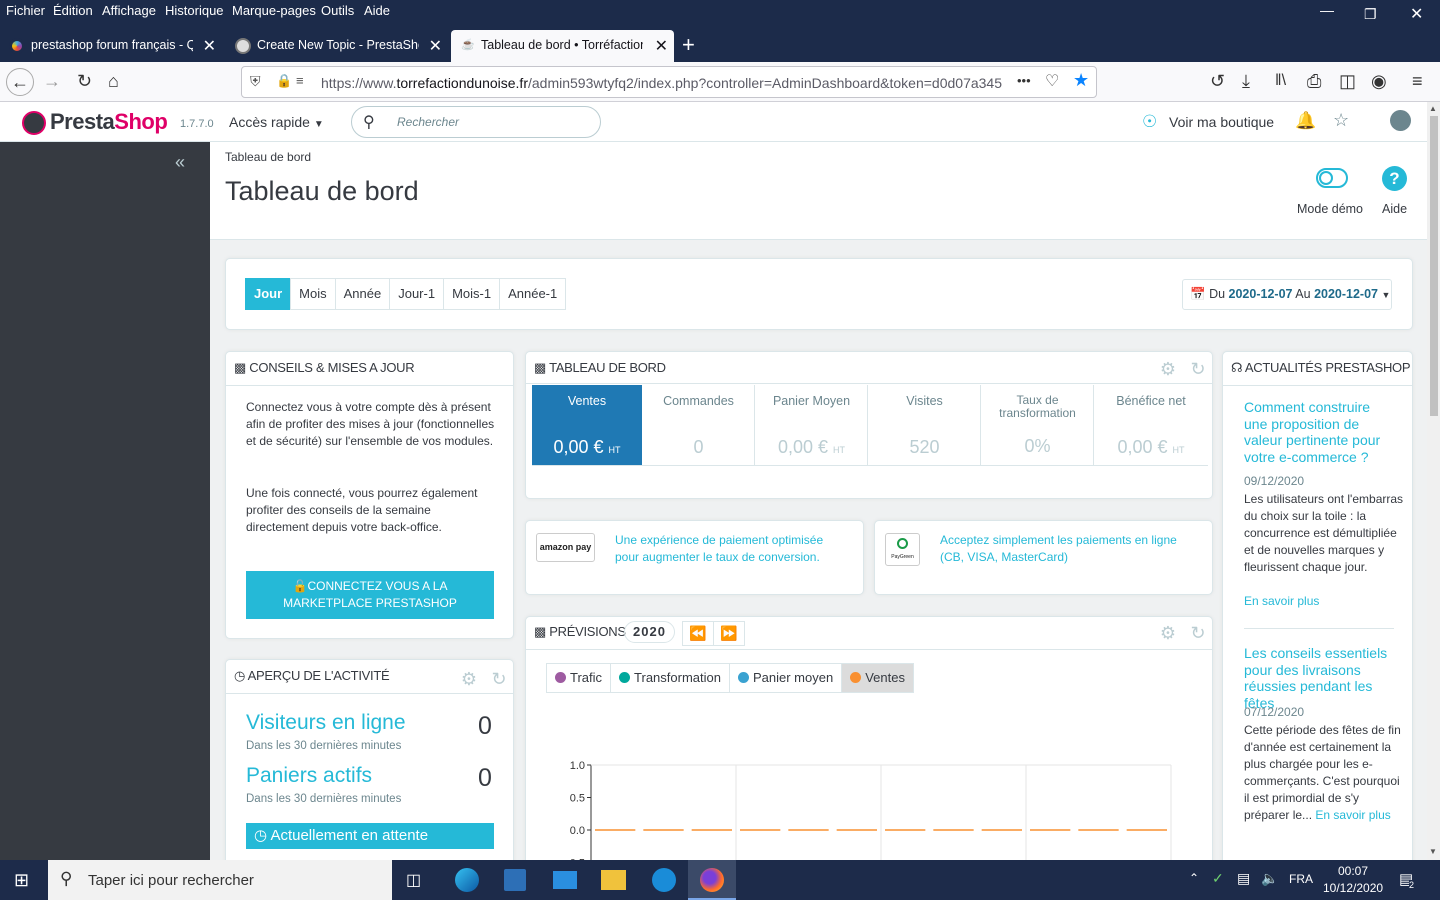 This screenshot has height=900, width=1440. Describe the element at coordinates (337, 10) in the screenshot. I see `menu-outils: Outils` at that location.